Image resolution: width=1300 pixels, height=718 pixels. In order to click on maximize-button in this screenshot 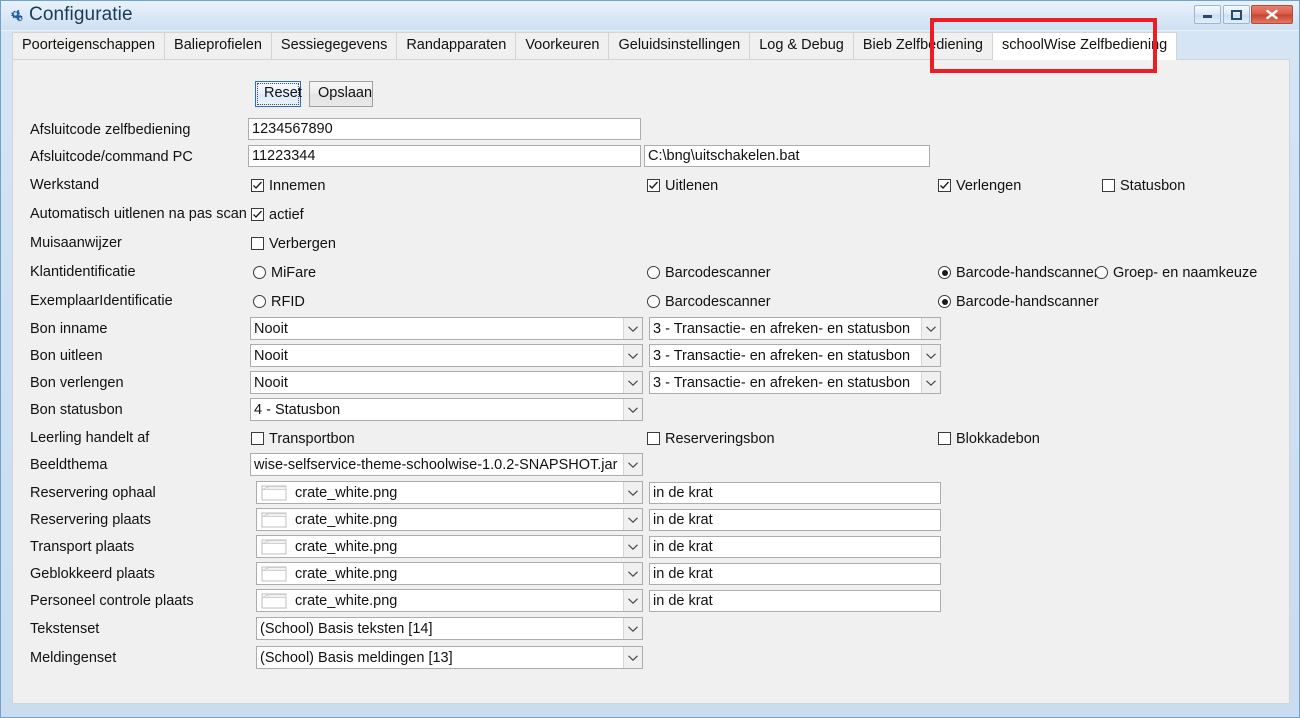, I will do `click(1236, 14)`.